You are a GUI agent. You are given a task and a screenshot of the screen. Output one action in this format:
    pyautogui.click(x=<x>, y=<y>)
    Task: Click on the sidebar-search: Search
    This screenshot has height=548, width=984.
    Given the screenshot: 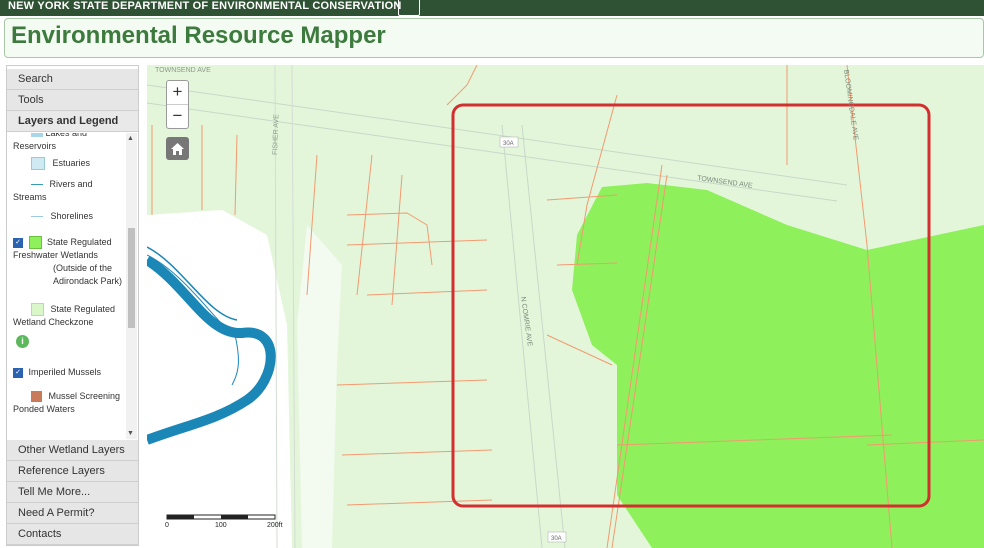 What is the action you would take?
    pyautogui.click(x=72, y=79)
    